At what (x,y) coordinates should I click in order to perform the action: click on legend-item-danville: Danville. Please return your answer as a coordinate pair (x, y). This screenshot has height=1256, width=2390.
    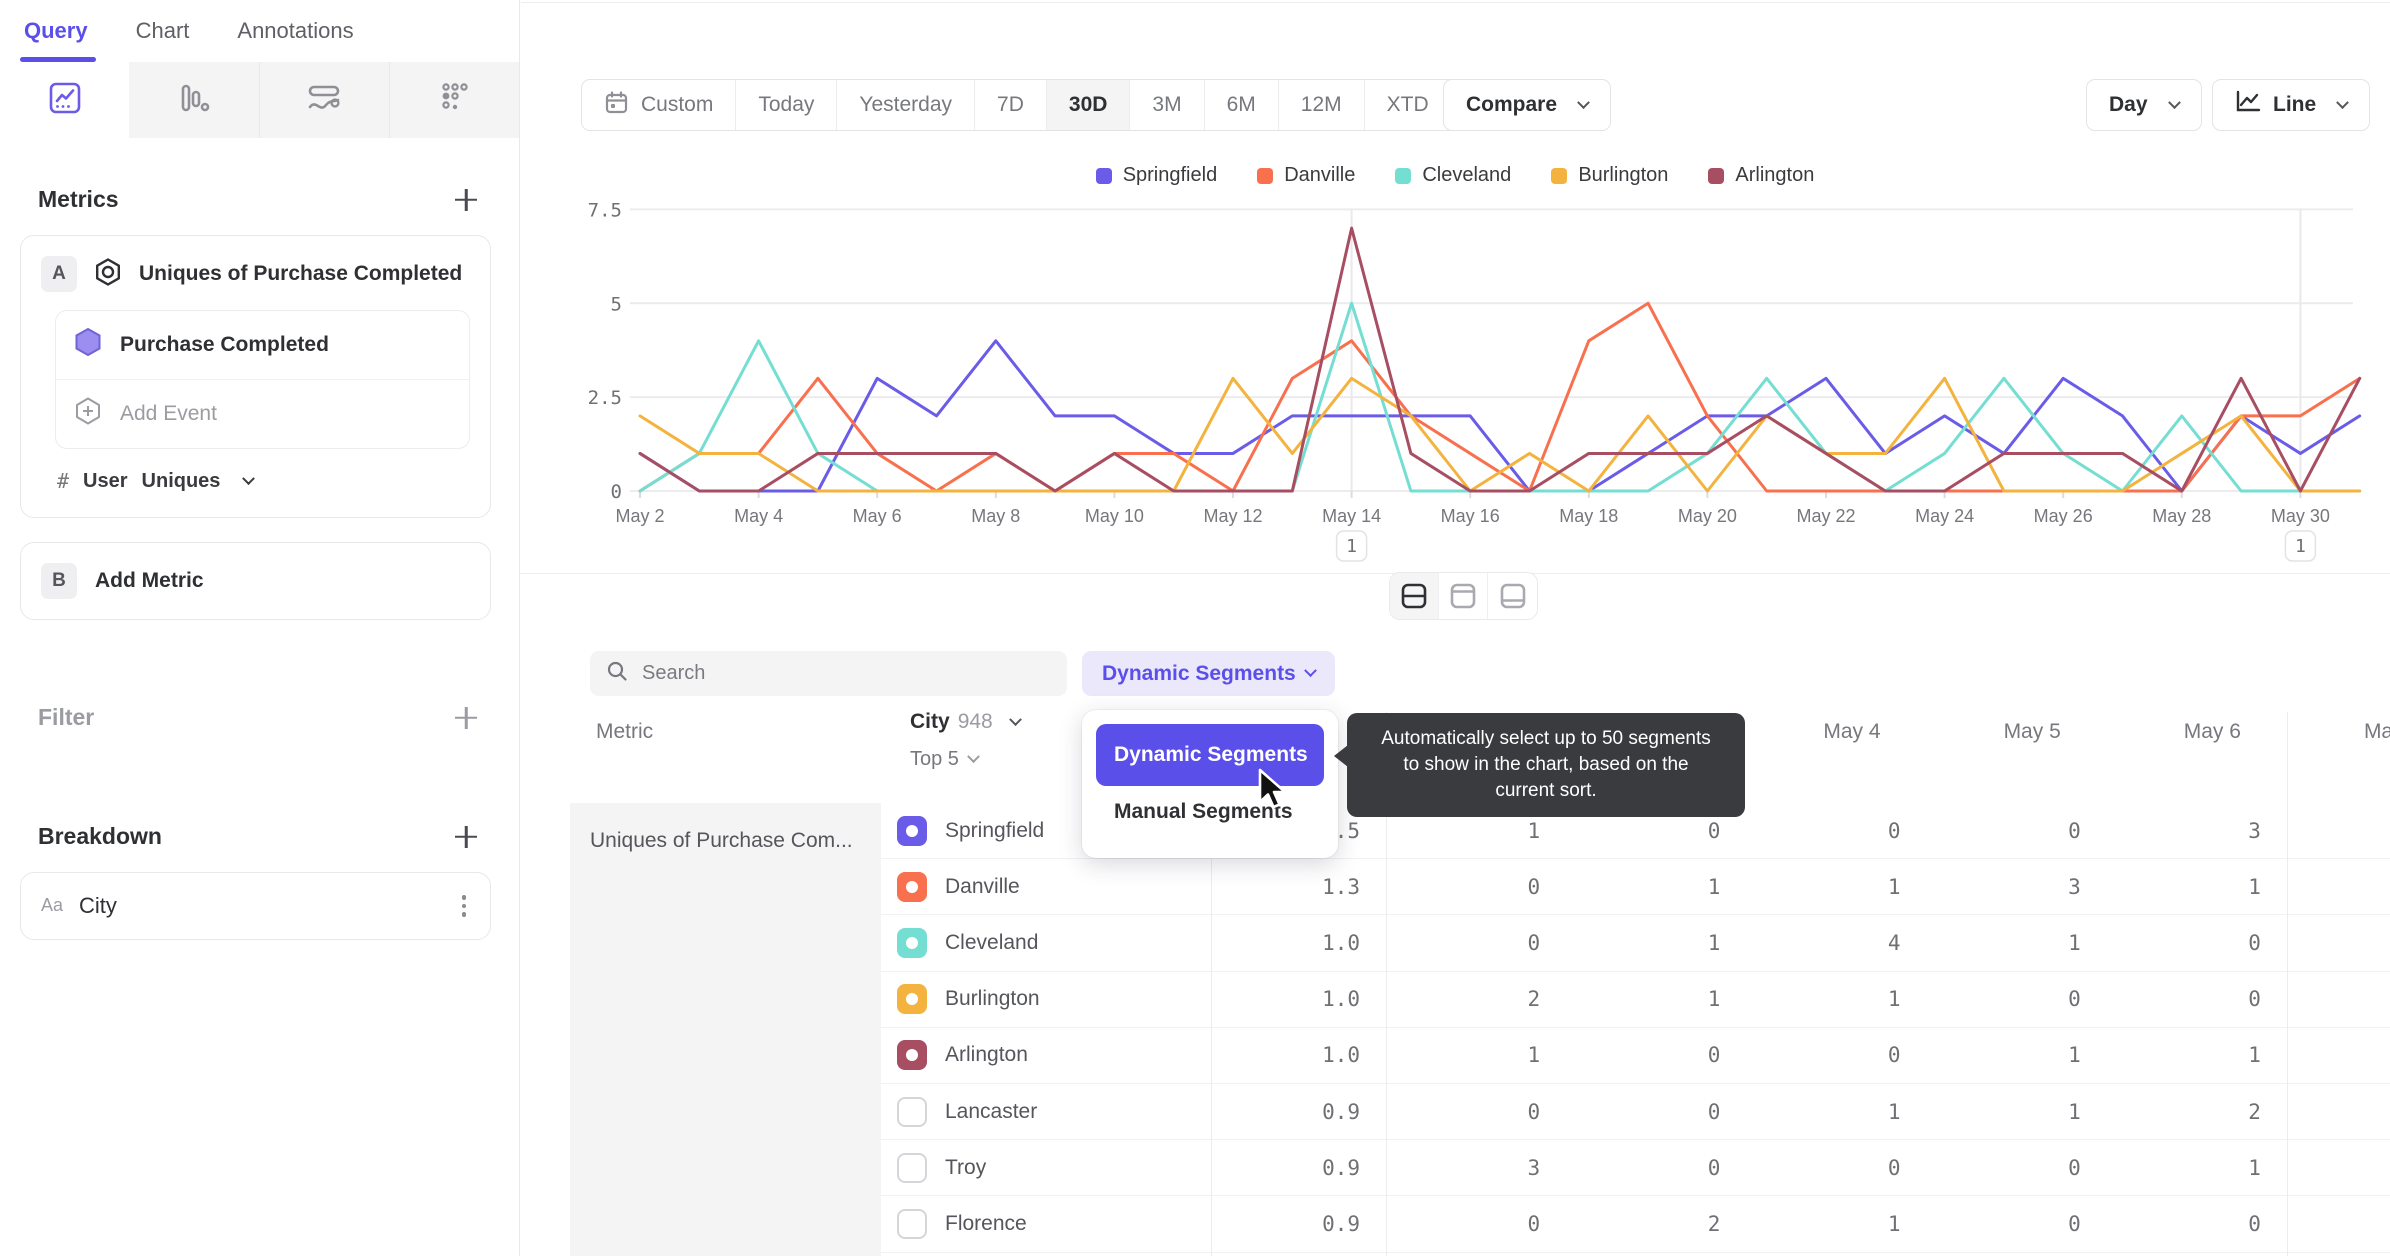
    Looking at the image, I should click on (1306, 175).